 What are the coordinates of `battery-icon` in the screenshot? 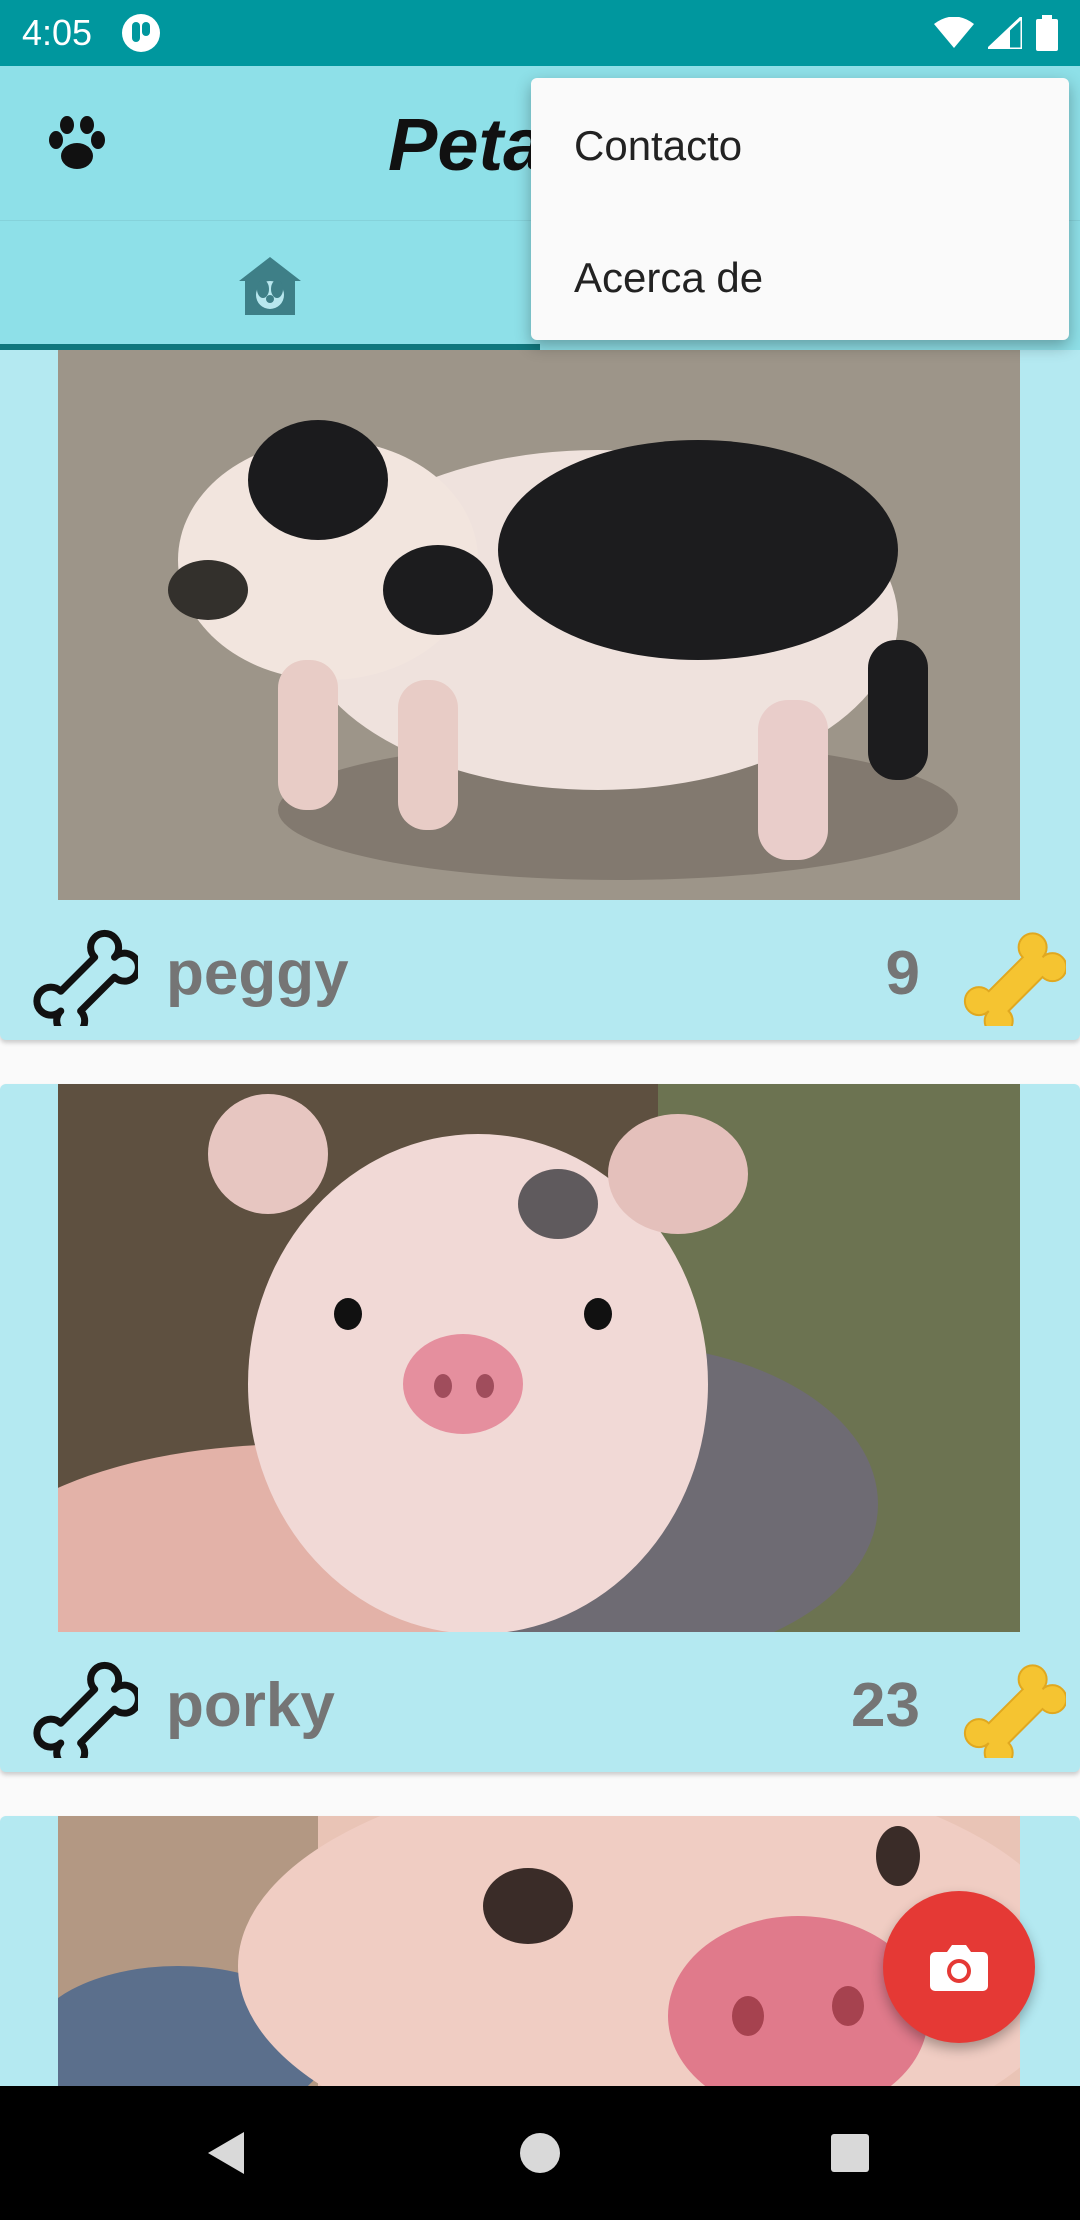 It's located at (1047, 33).